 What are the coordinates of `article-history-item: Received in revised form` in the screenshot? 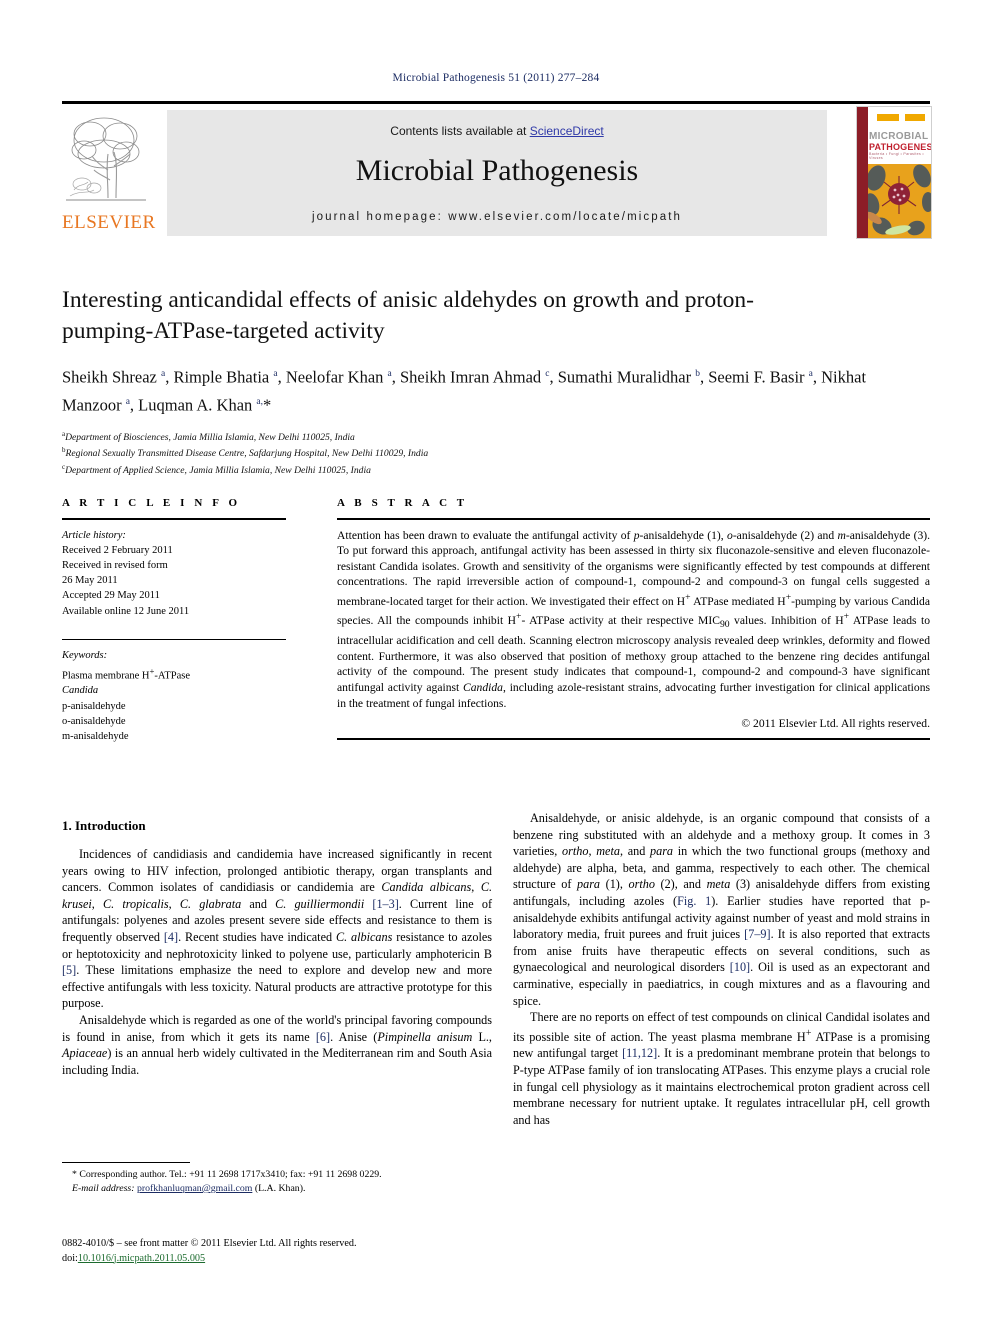 It's located at (115, 565).